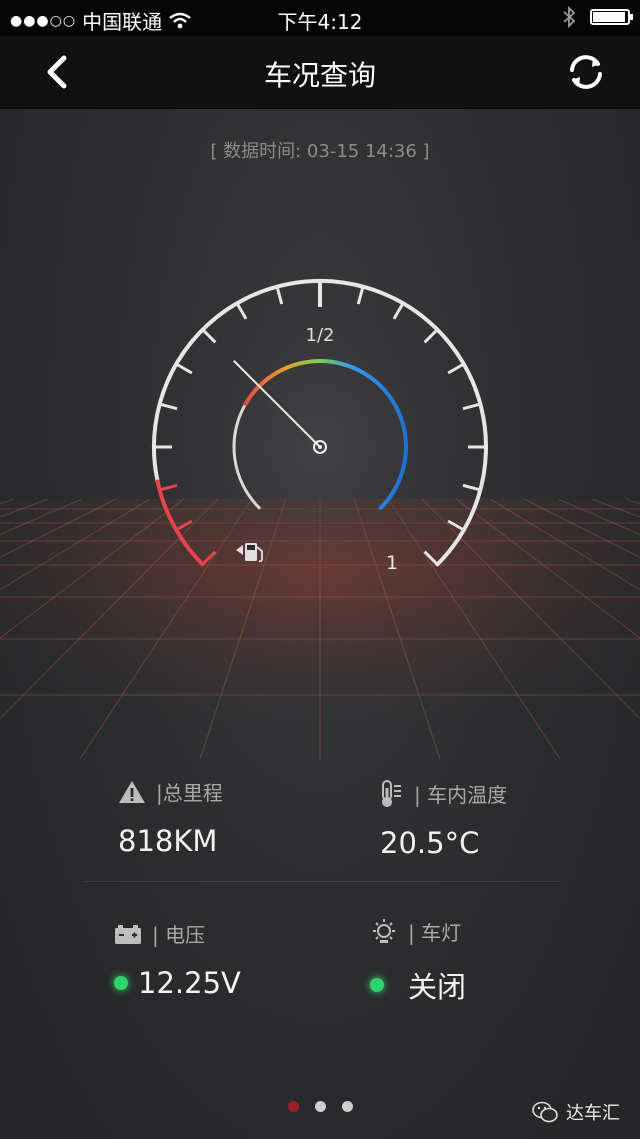 This screenshot has width=640, height=1139. I want to click on cabin-temp-value: 20.5°C, so click(430, 843).